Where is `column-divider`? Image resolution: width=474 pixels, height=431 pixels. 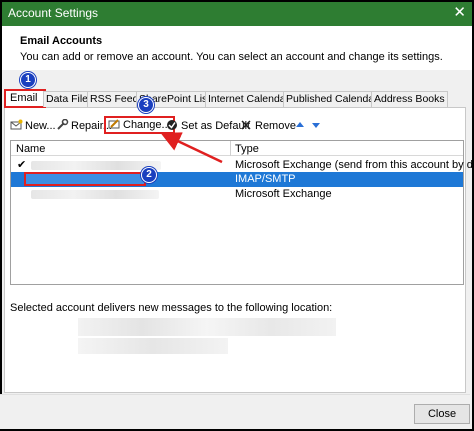 column-divider is located at coordinates (230, 148).